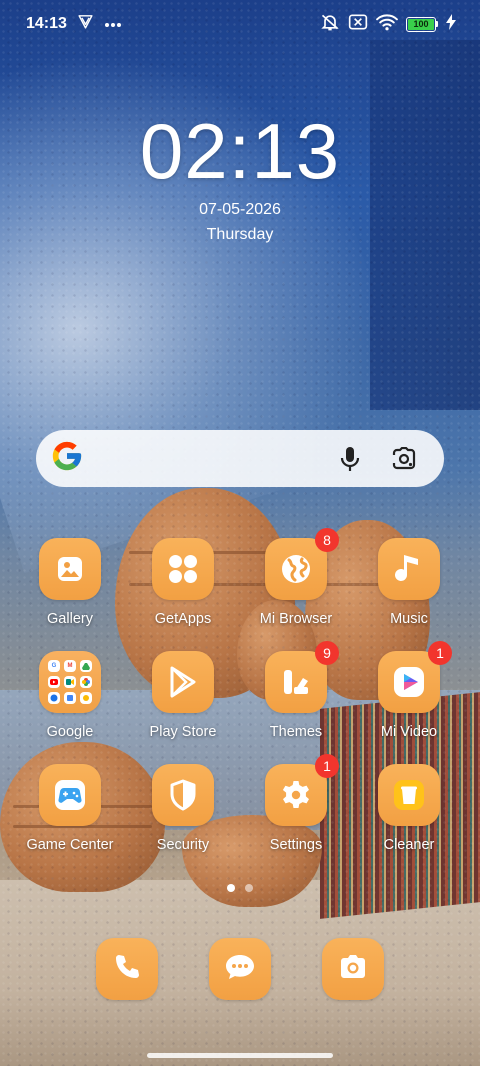  What do you see at coordinates (296, 619) in the screenshot?
I see `app-label: Mi Browser` at bounding box center [296, 619].